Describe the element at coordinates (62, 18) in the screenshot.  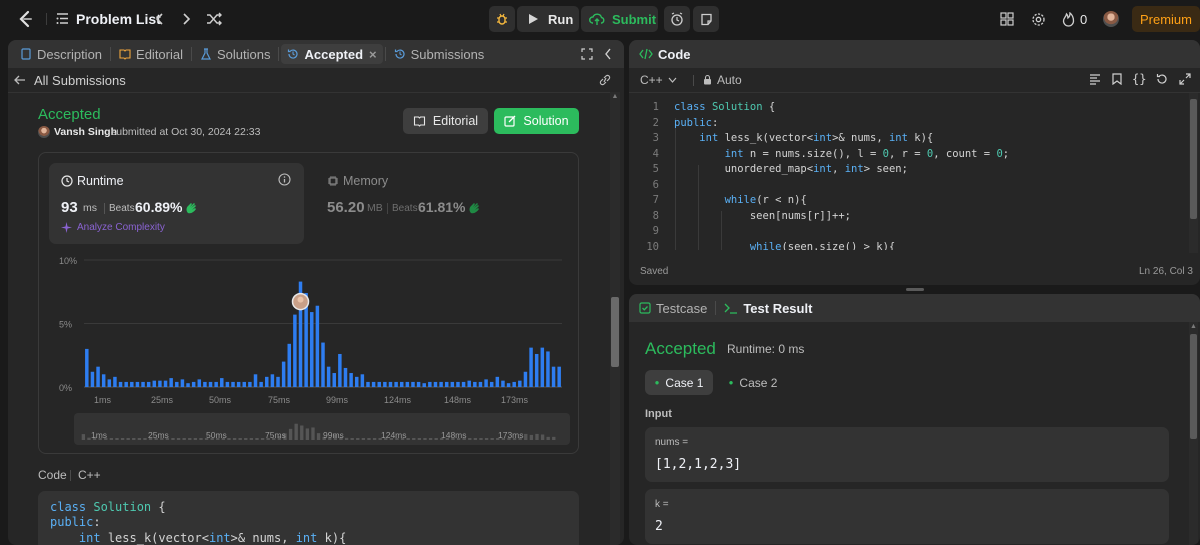
I see `problem-list-icon` at that location.